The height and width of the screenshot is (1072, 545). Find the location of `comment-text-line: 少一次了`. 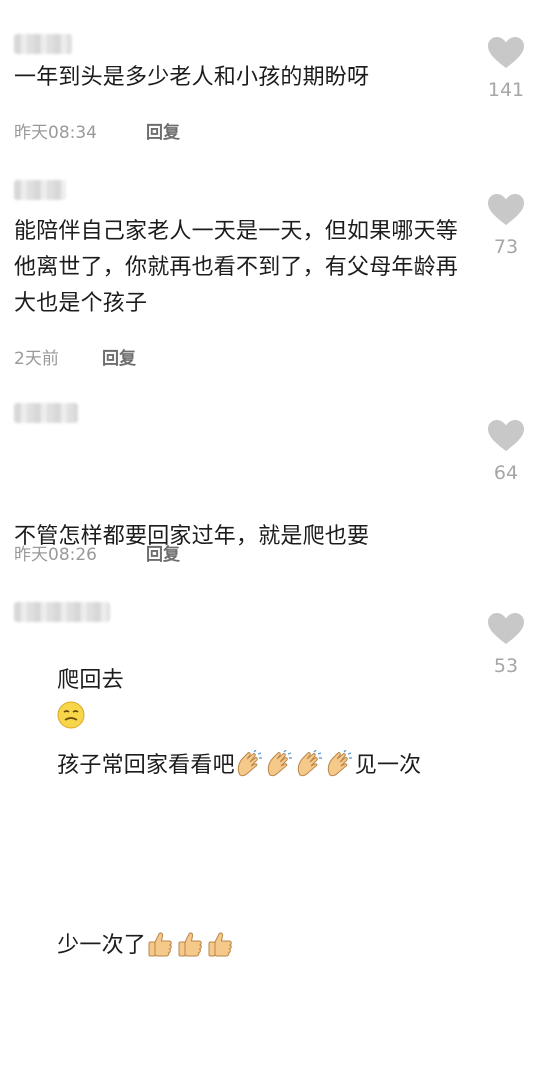

comment-text-line: 少一次了 is located at coordinates (240, 946).